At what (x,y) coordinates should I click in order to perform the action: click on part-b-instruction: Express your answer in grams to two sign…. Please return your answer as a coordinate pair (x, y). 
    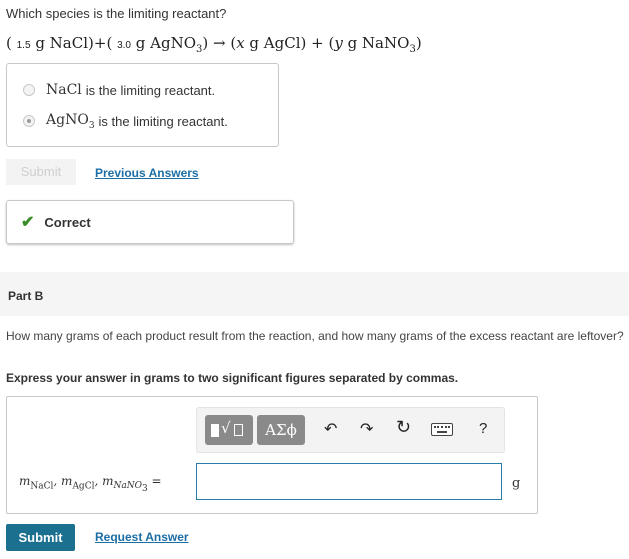
    Looking at the image, I should click on (232, 378).